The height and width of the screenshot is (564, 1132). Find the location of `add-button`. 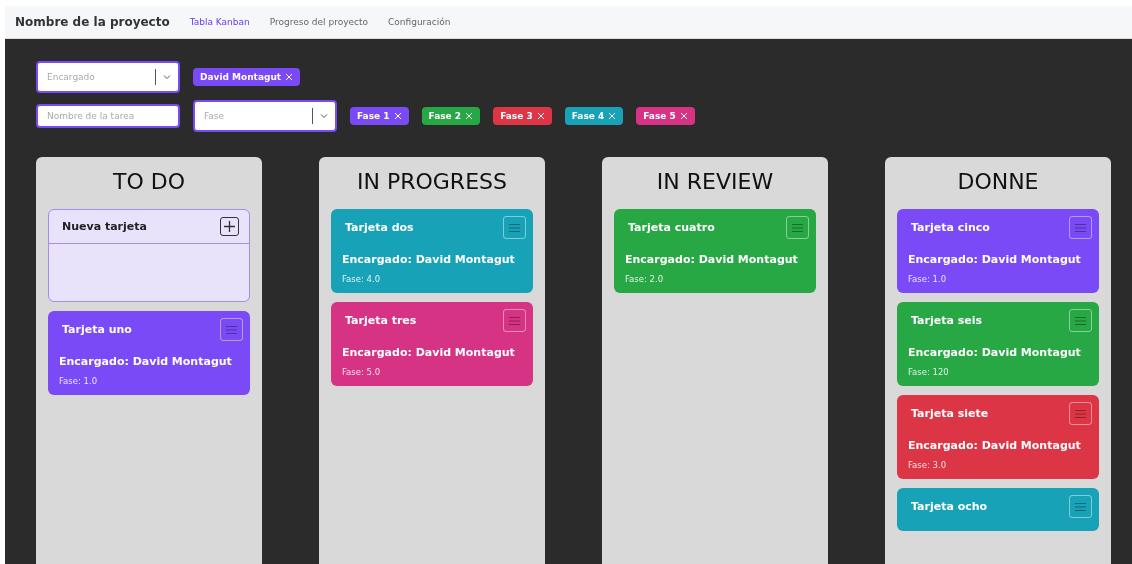

add-button is located at coordinates (229, 226).